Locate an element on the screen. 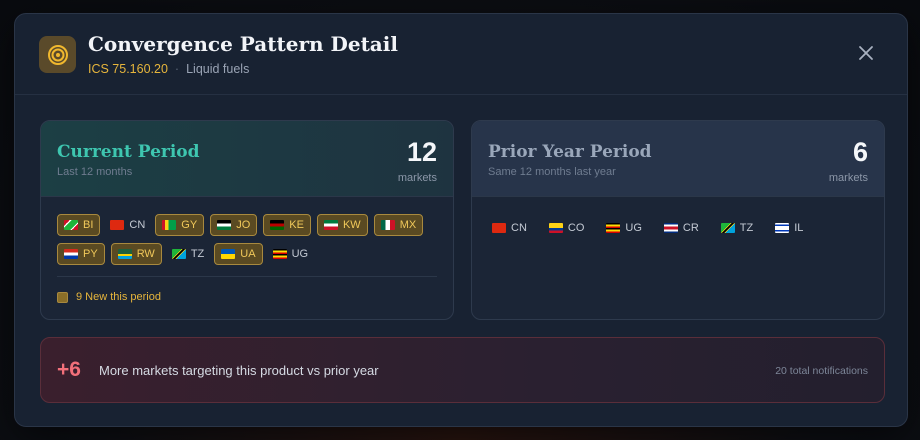  current-market-count: 12 is located at coordinates (421, 152).